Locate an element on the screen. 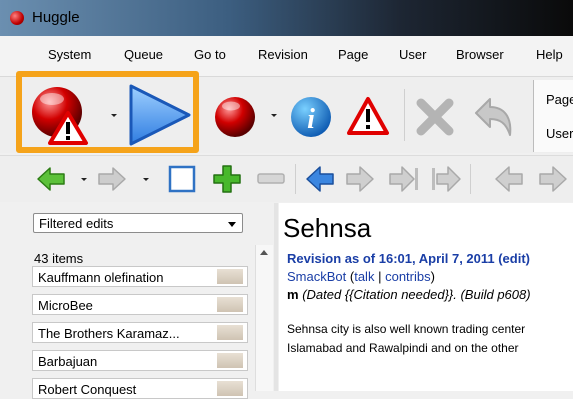  queue-item: Robert Conquest is located at coordinates (140, 388).